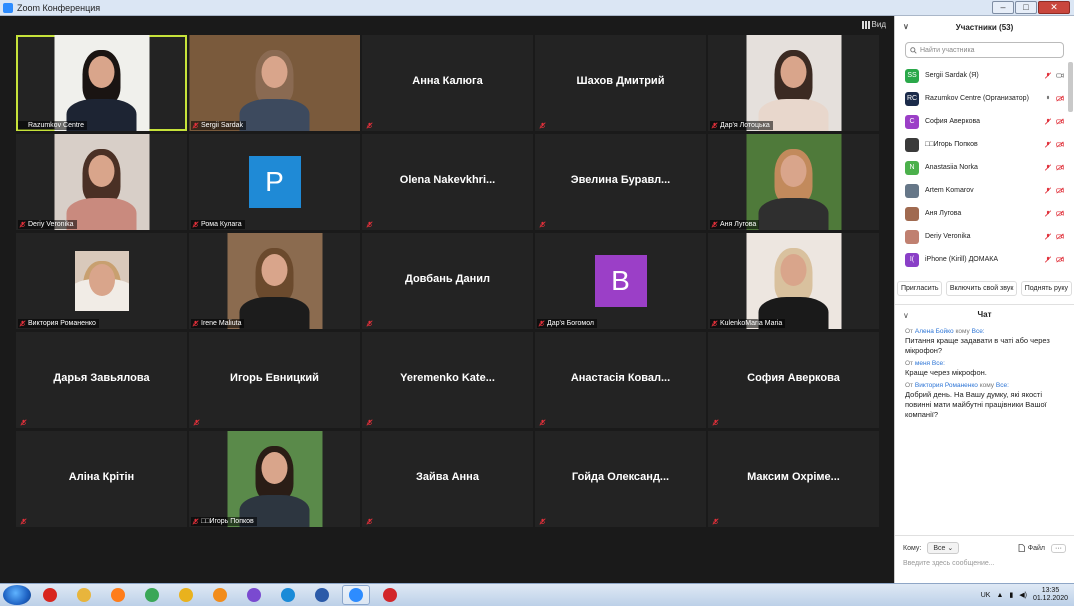  What do you see at coordinates (984, 144) in the screenshot?
I see `participant-list-item: □□Игорь Попков` at bounding box center [984, 144].